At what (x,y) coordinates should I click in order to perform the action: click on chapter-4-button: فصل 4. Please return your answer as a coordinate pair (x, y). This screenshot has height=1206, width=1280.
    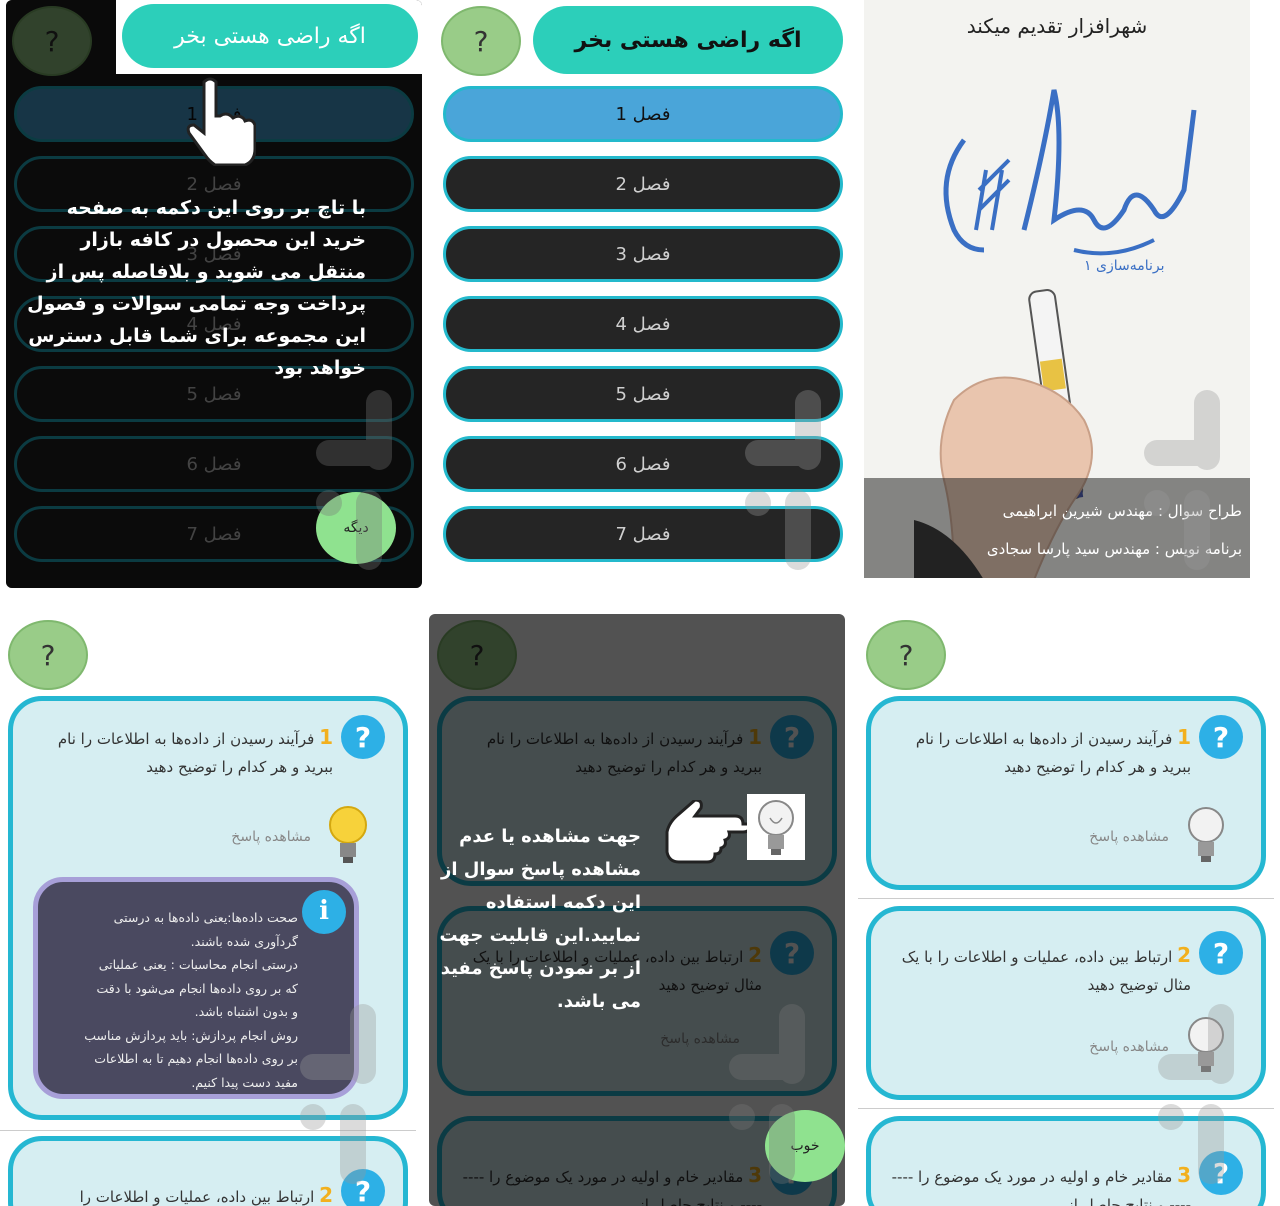
    Looking at the image, I should click on (643, 324).